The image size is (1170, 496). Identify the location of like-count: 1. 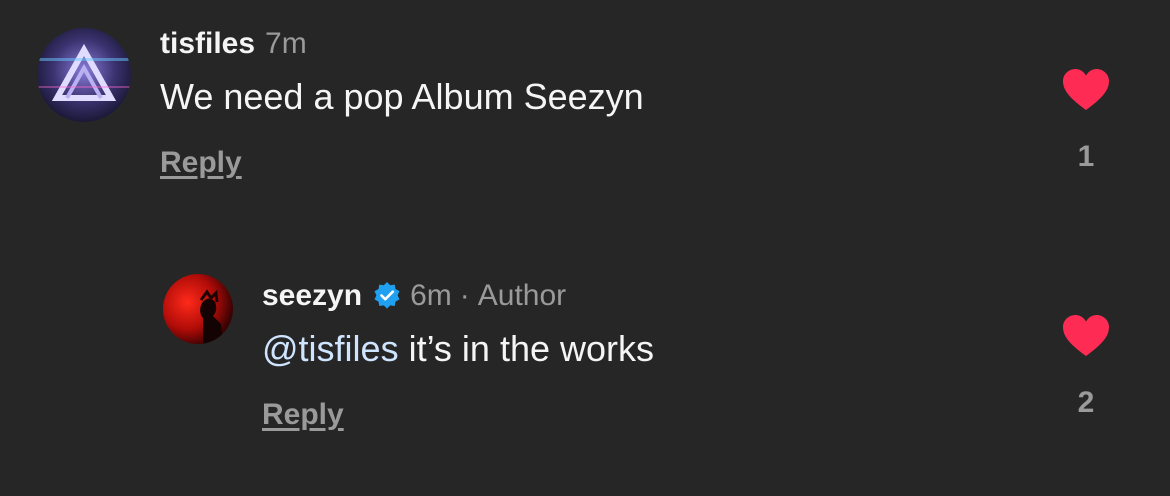
(1086, 156).